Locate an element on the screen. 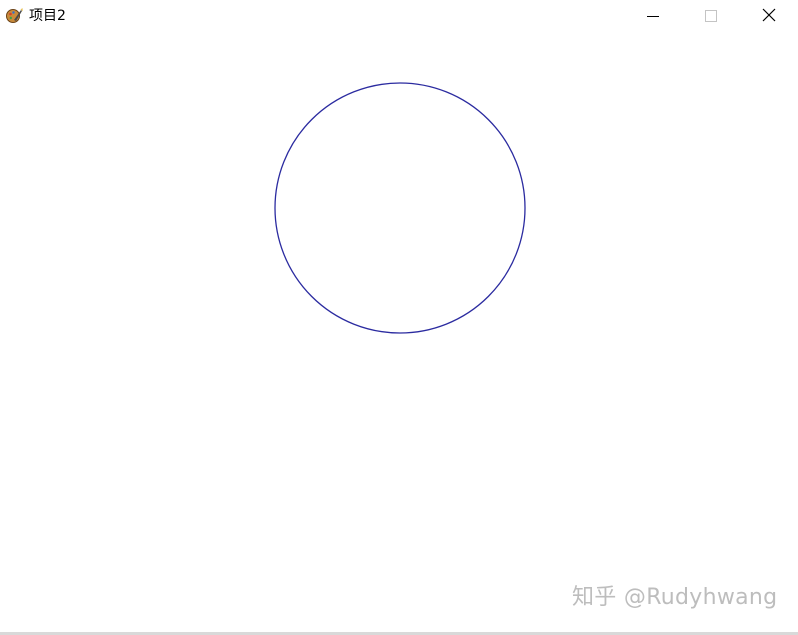 Image resolution: width=798 pixels, height=635 pixels. close-button is located at coordinates (769, 16).